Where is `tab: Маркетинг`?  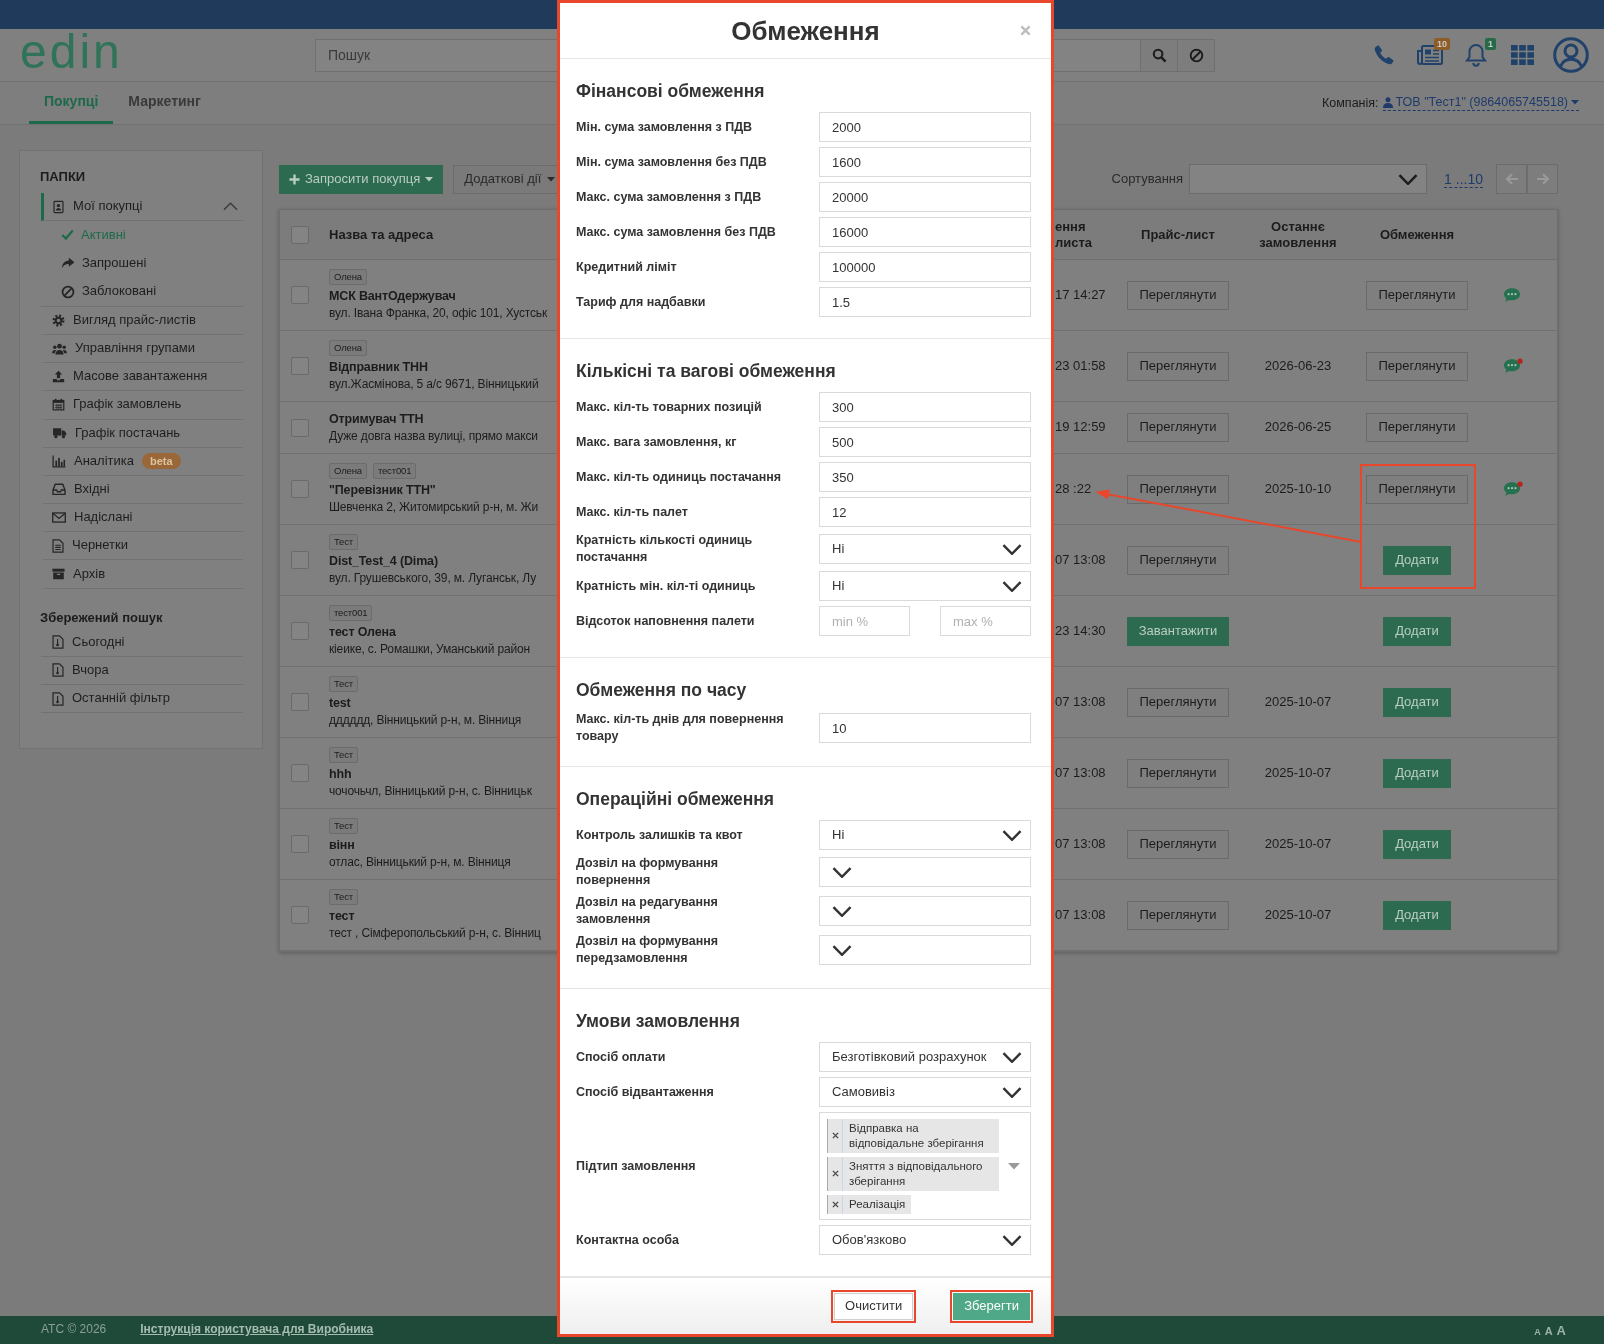
tab: Маркетинг is located at coordinates (164, 103).